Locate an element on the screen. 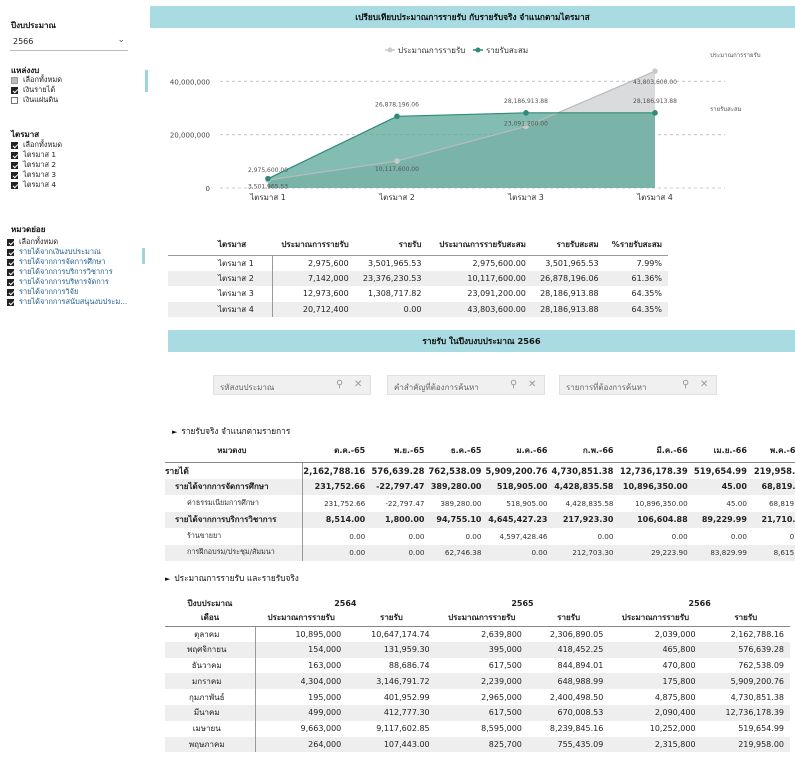 The height and width of the screenshot is (758, 795). subcategory-option: รายได้จากเงินงบประมาณ is located at coordinates (67, 252).